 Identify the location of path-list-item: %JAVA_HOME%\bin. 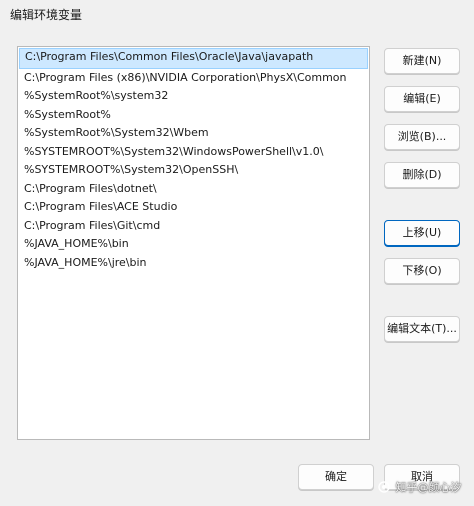
(193, 244).